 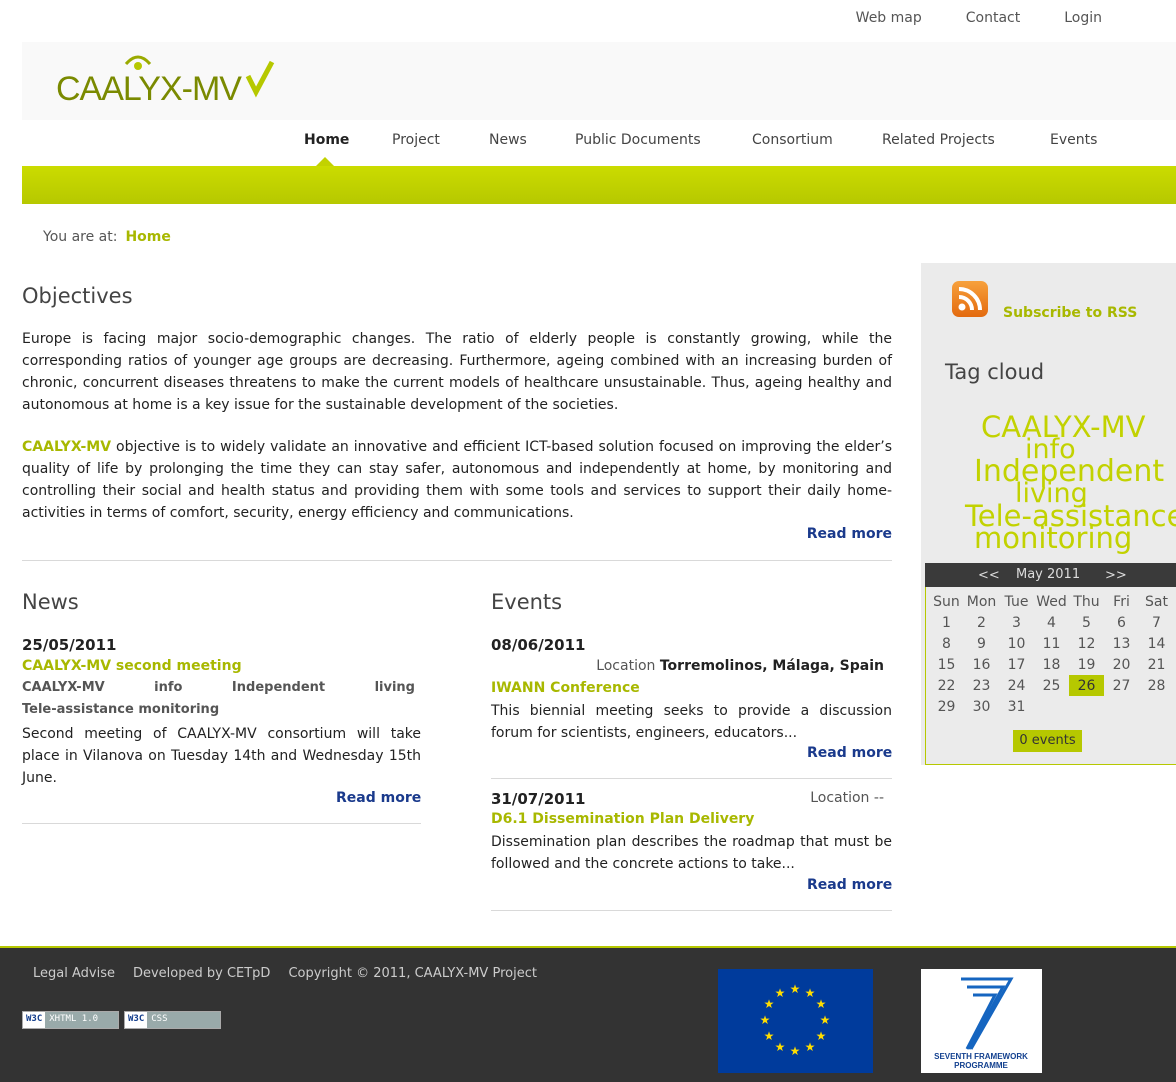 I want to click on w3c-xhtml-badge: W3C XHTML 1.0, so click(x=70, y=1020).